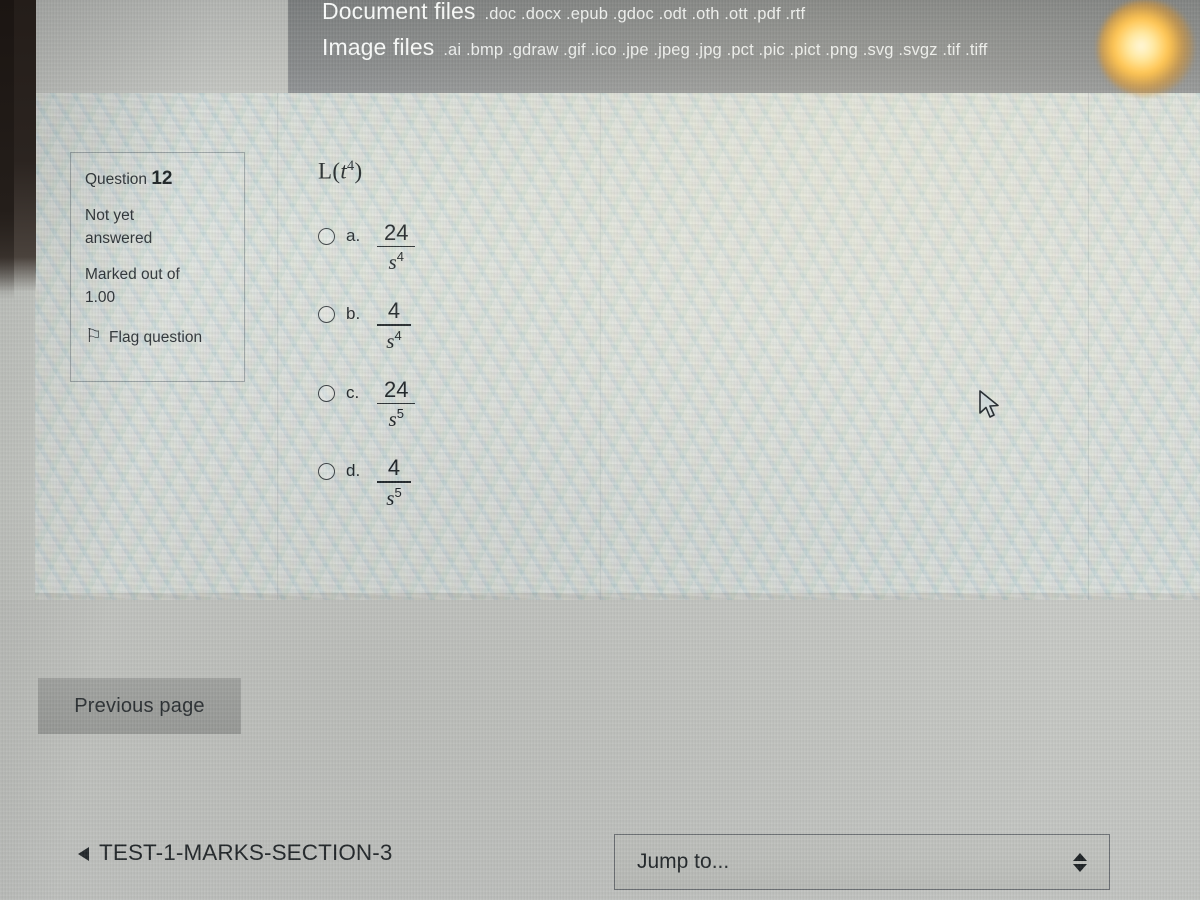  I want to click on filetype-label-document: Document files, so click(399, 12).